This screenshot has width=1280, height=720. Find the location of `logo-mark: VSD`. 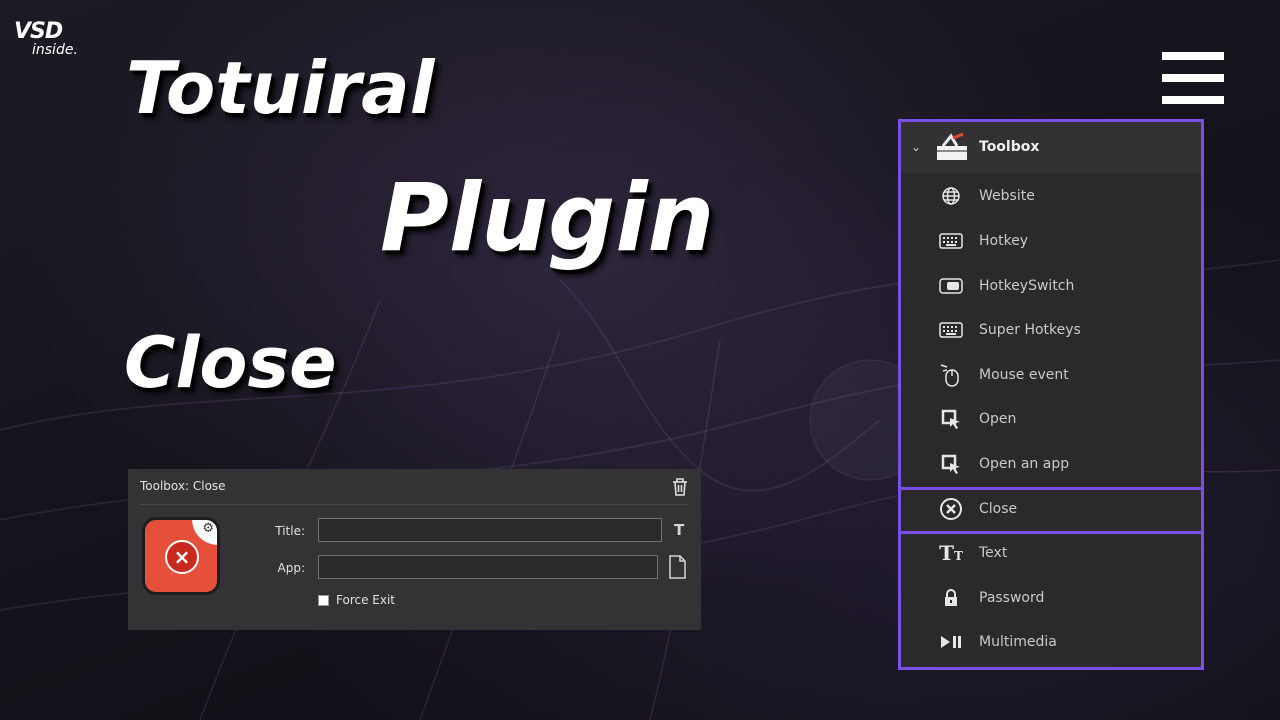

logo-mark: VSD is located at coordinates (38, 31).